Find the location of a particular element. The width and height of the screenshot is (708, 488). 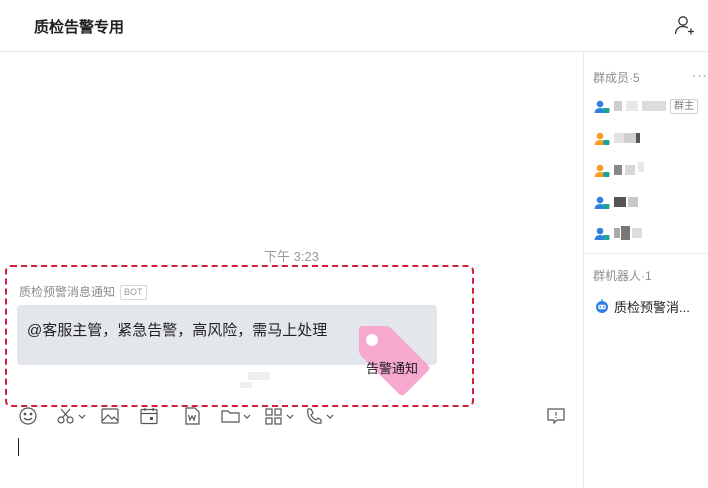

message-bubble: @客服主管，紧急告警，高风险，需马上处理 is located at coordinates (227, 335).